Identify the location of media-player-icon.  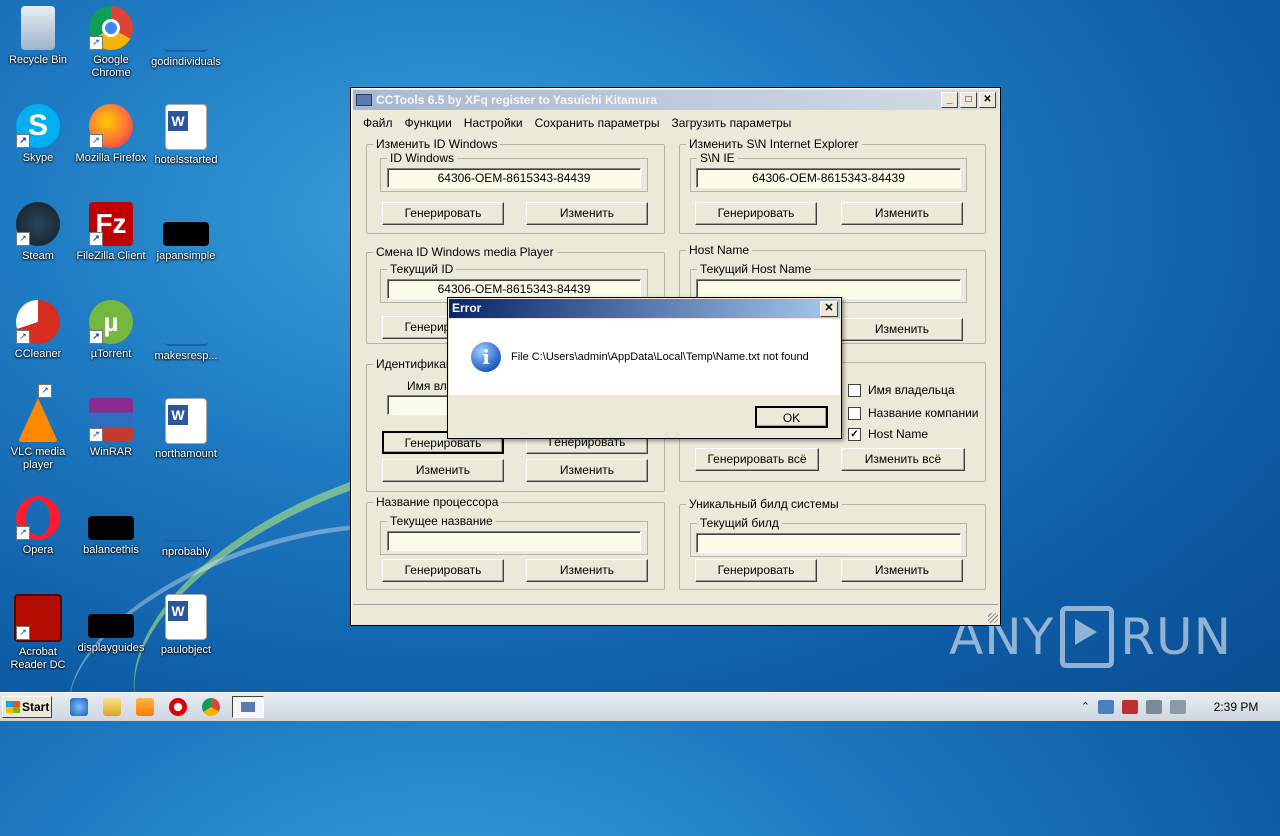
(145, 707).